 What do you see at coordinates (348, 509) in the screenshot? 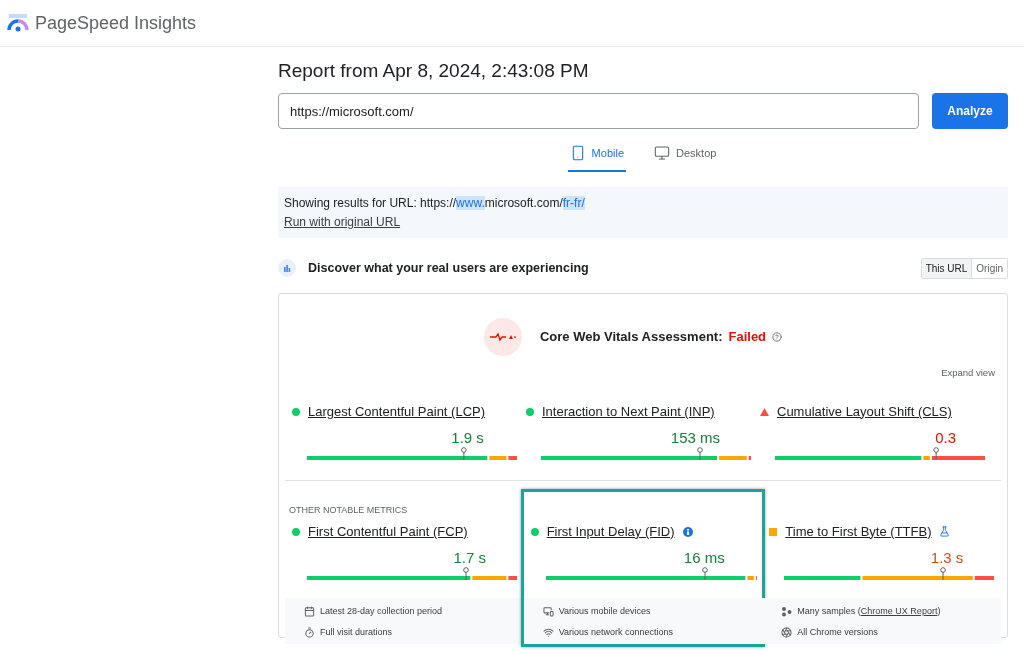
I see `section-label: OTHER NOTABLE METRICS` at bounding box center [348, 509].